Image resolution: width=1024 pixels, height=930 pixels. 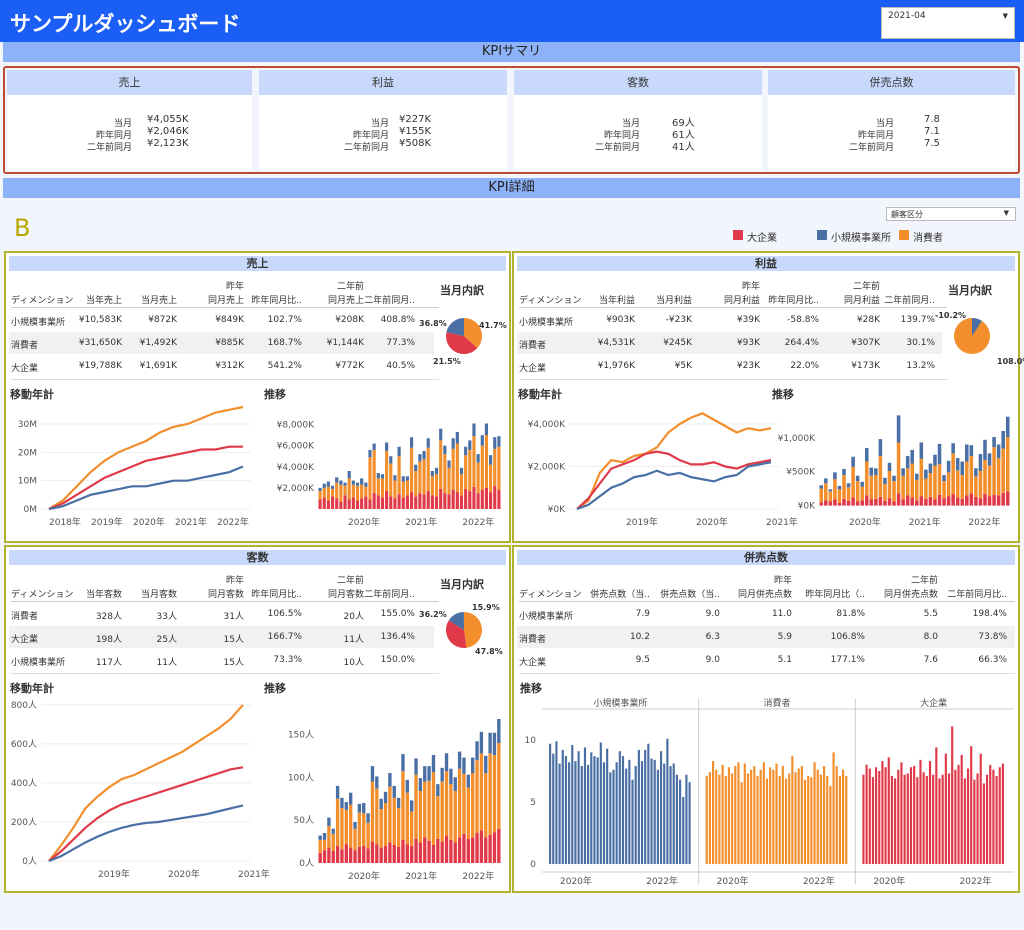 I want to click on table-cell: 10.2, so click(x=639, y=637).